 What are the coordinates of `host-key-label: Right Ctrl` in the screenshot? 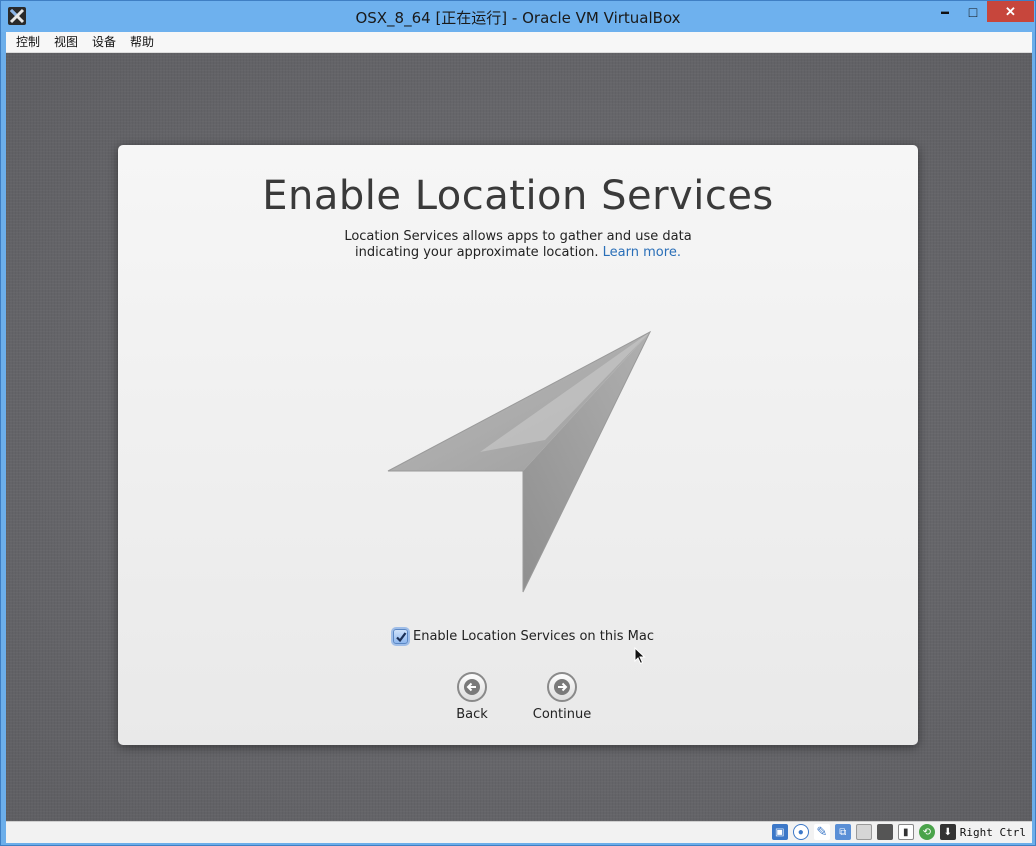 It's located at (992, 832).